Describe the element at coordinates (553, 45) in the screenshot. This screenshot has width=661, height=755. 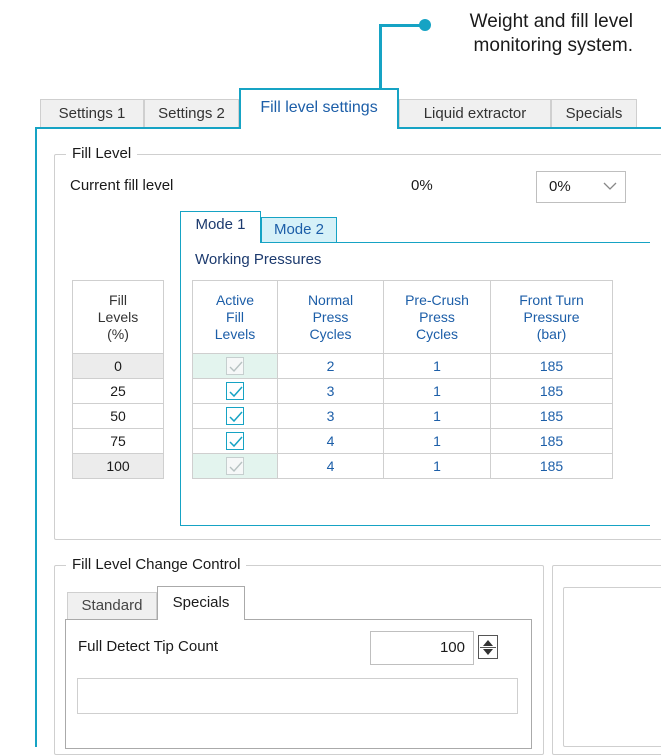
I see `annotation-line-2: monitoring system.` at that location.